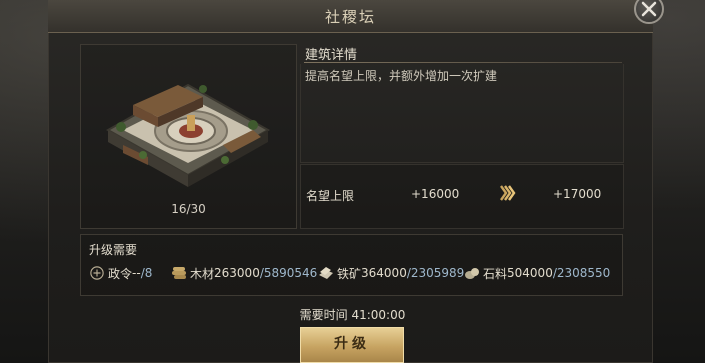 The image size is (705, 363). I want to click on requirement-have: --, so click(136, 273).